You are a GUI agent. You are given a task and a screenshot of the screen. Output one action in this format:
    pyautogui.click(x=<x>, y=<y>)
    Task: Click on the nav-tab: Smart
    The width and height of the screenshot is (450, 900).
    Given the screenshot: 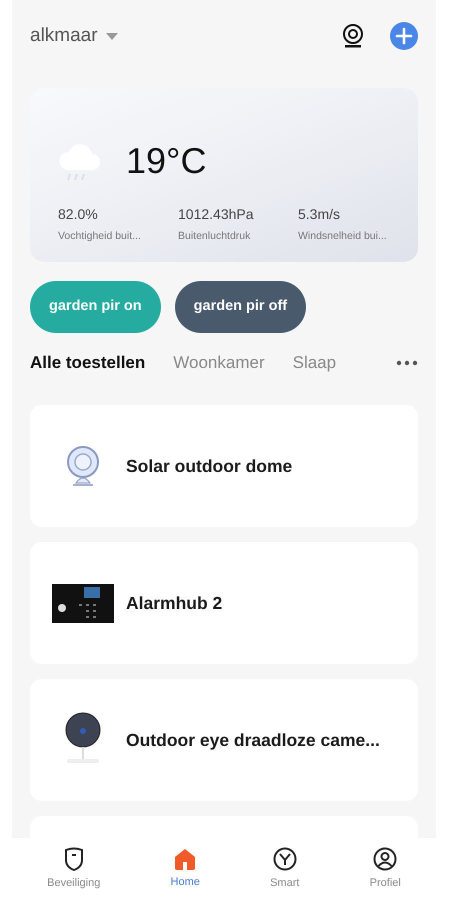 What is the action you would take?
    pyautogui.click(x=285, y=883)
    